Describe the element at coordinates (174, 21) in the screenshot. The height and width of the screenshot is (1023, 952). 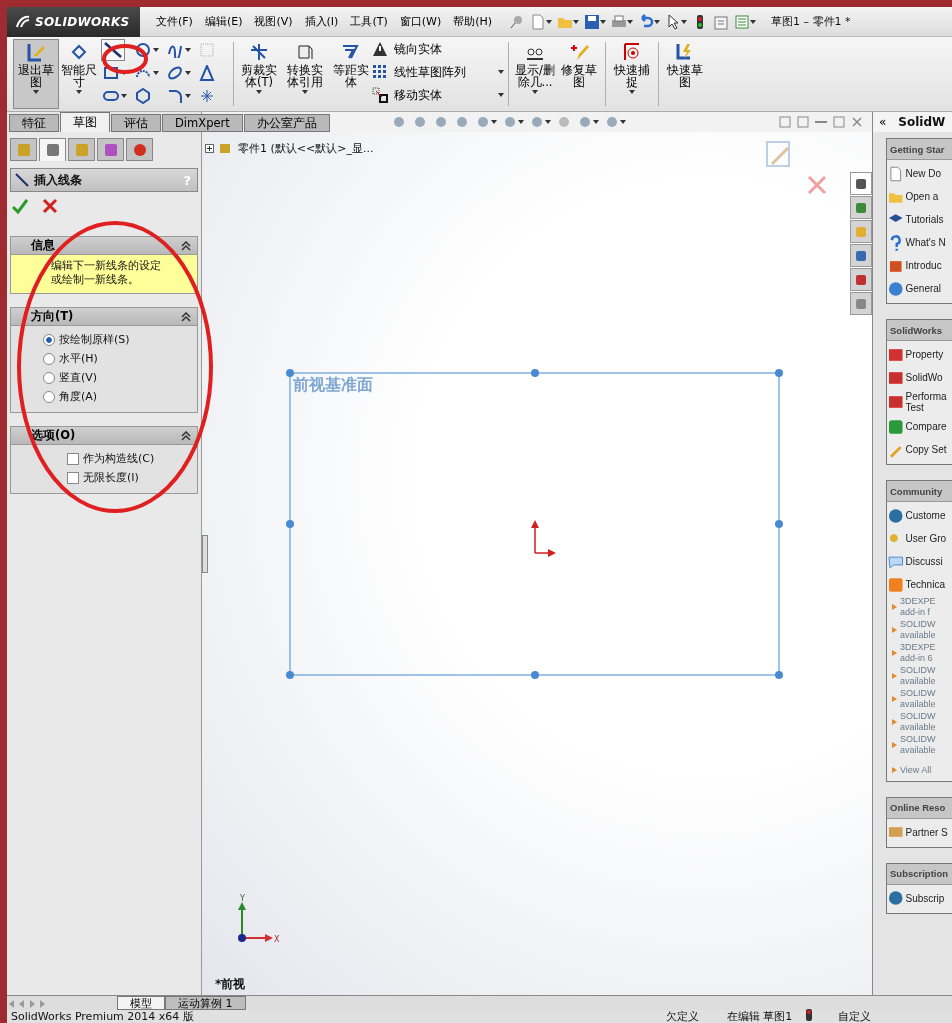
I see `menu-item: 文件(F)` at that location.